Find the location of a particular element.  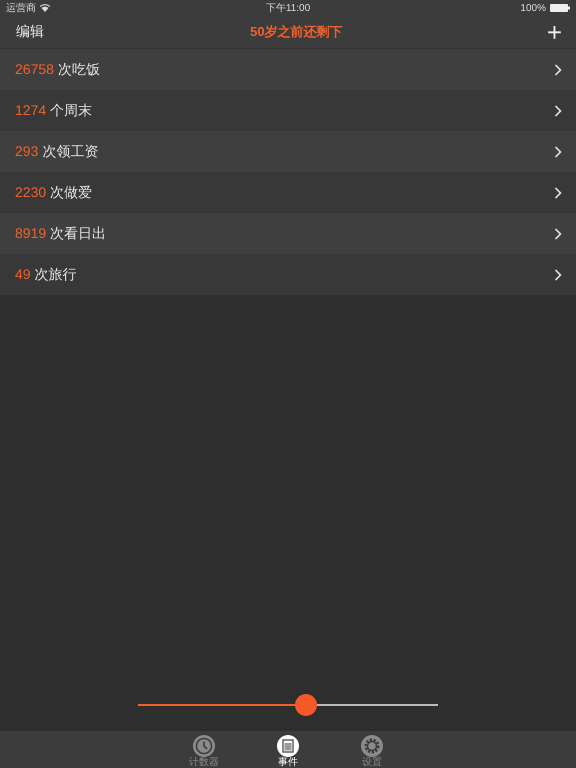

screen-title: 50岁之前还剩下 is located at coordinates (296, 32).